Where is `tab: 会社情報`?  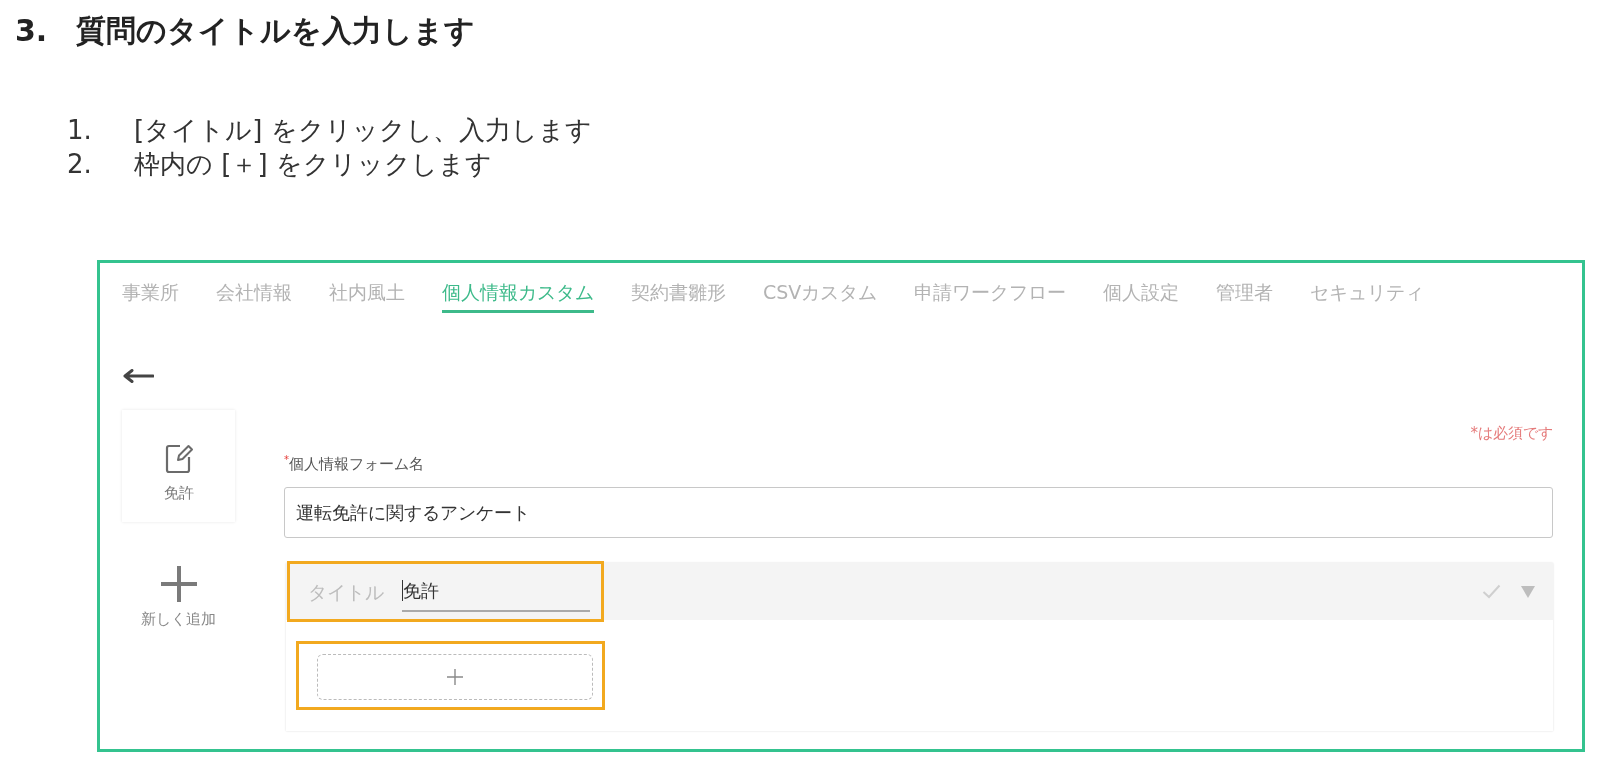
tab: 会社情報 is located at coordinates (254, 296).